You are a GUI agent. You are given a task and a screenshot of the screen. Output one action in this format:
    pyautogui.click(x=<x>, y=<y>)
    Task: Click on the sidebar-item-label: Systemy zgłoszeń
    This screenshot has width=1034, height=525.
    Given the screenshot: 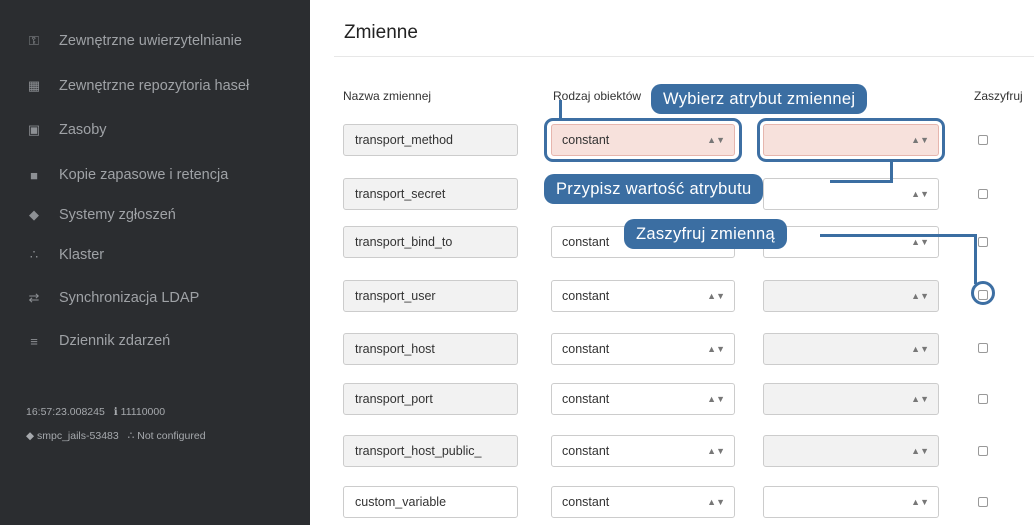 What is the action you would take?
    pyautogui.click(x=117, y=215)
    